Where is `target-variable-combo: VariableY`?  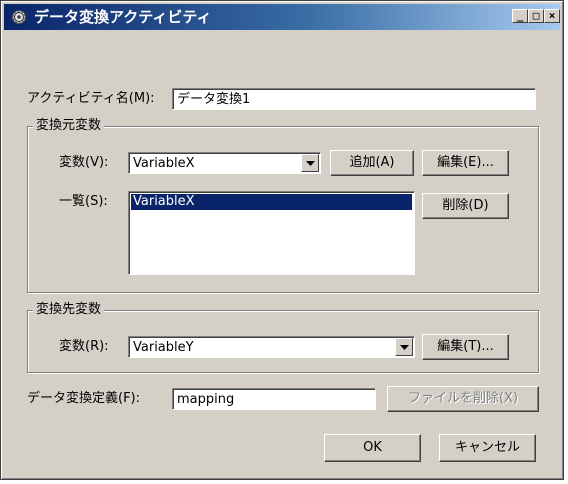
target-variable-combo: VariableY is located at coordinates (271, 347).